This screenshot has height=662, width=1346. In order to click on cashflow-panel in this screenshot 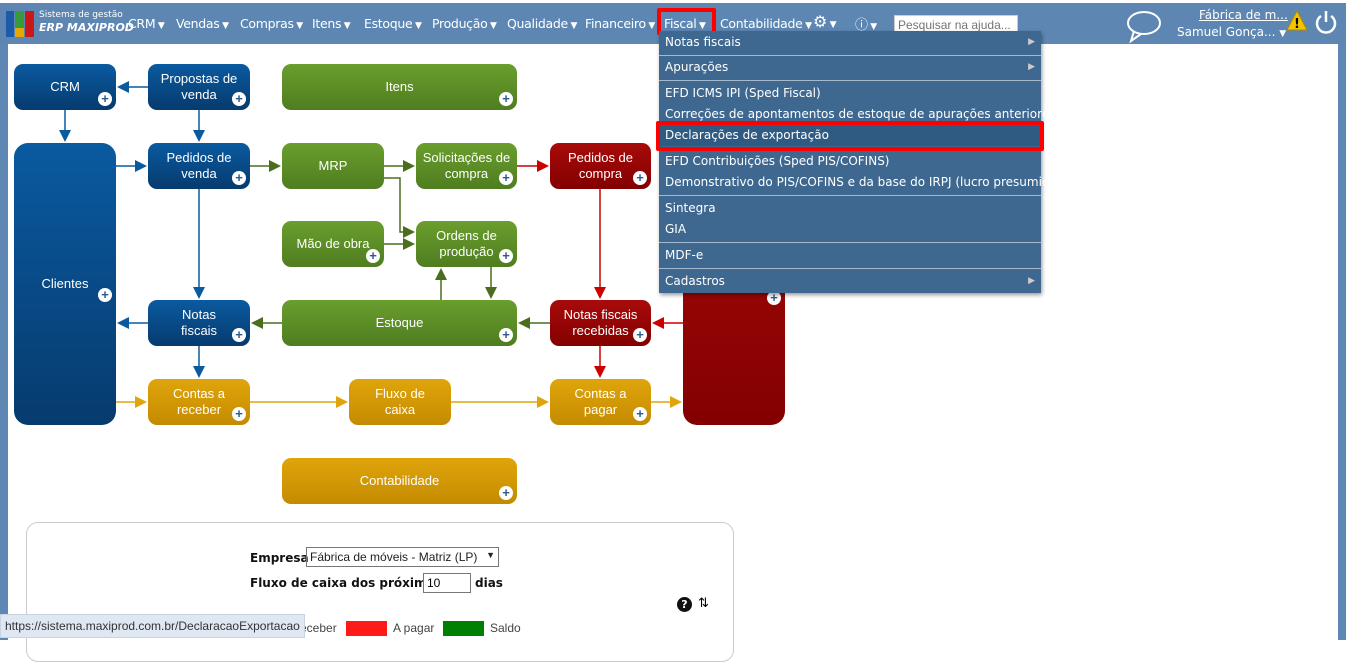, I will do `click(380, 592)`.